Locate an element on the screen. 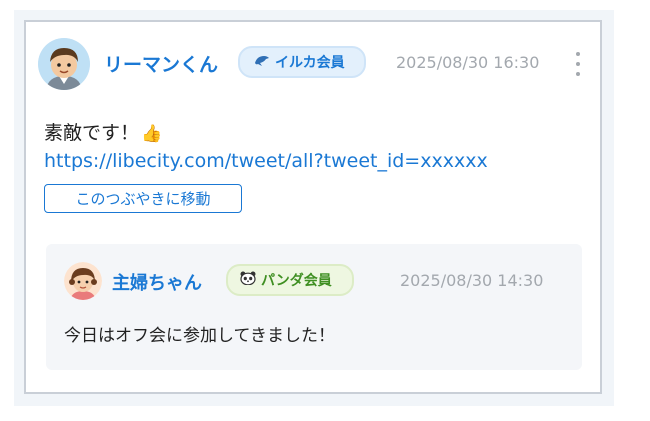 The height and width of the screenshot is (421, 650). dolphin-icon is located at coordinates (262, 62).